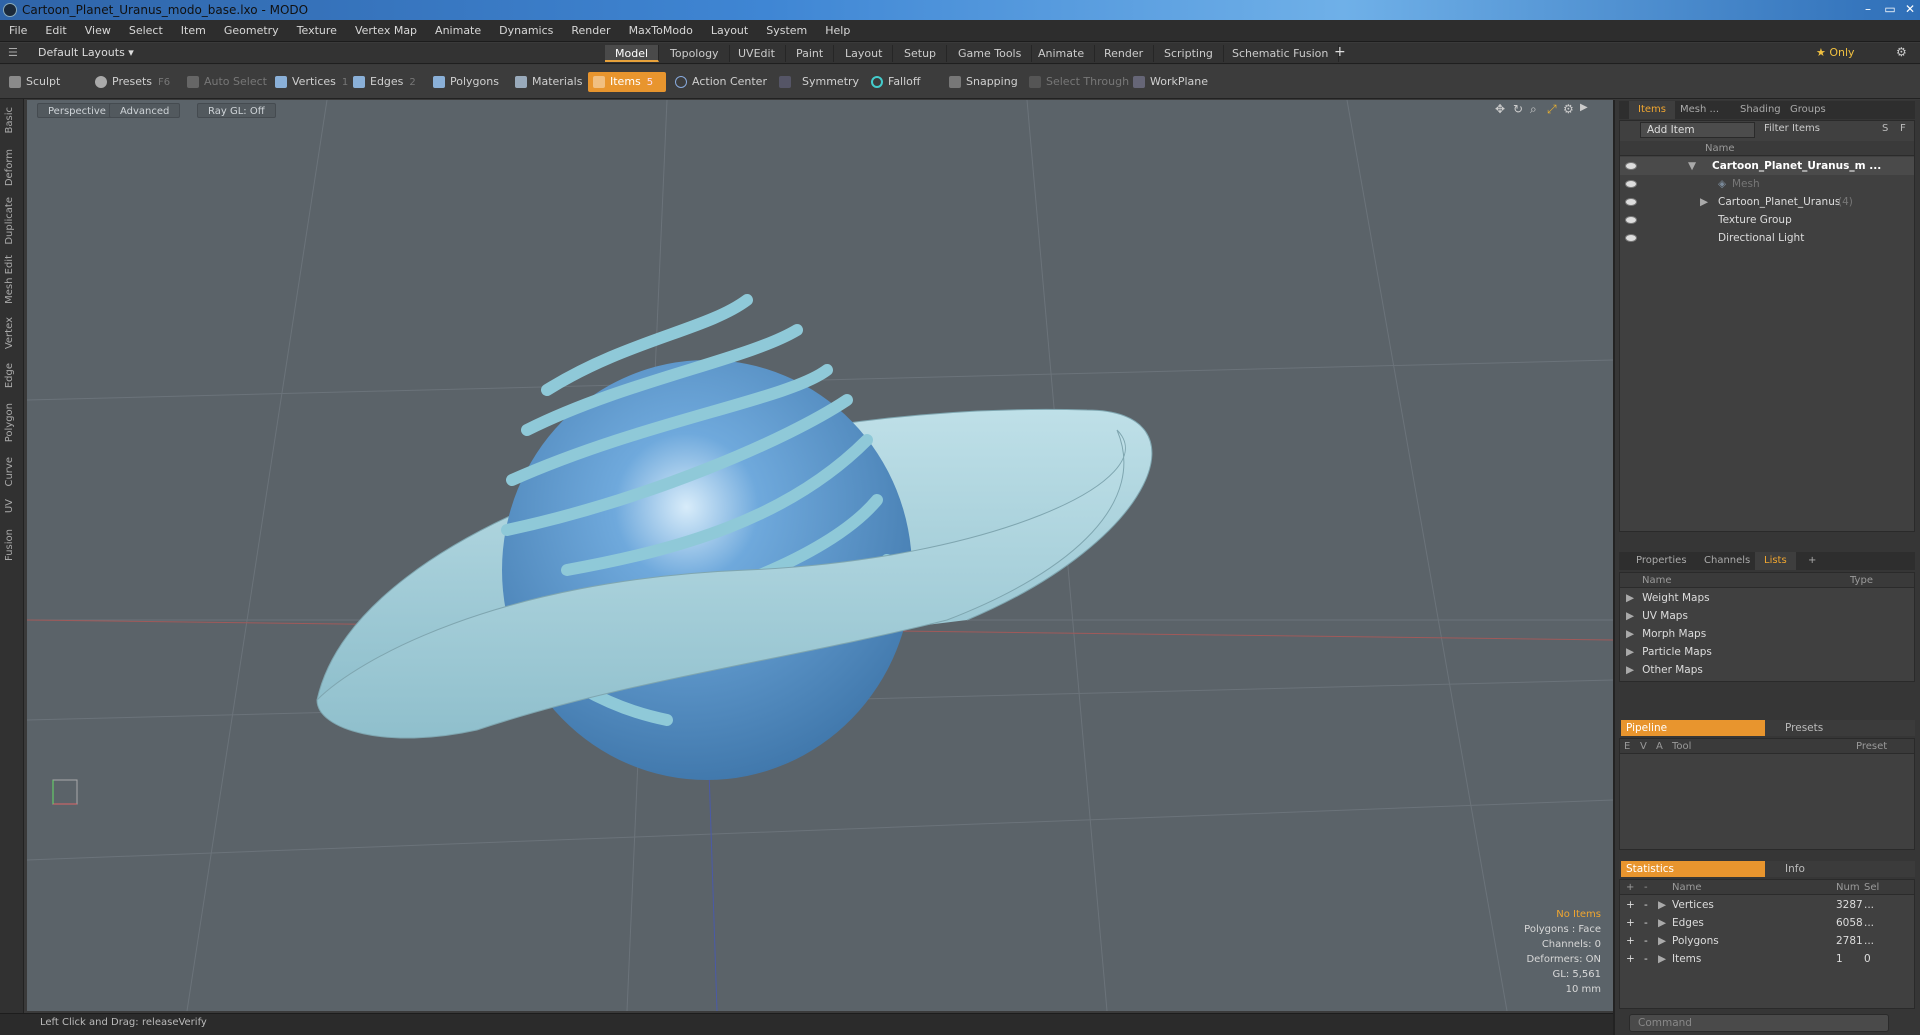 Image resolution: width=1920 pixels, height=1035 pixels. Describe the element at coordinates (9, 221) in the screenshot. I see `vtab-duplicate: Duplicate` at that location.